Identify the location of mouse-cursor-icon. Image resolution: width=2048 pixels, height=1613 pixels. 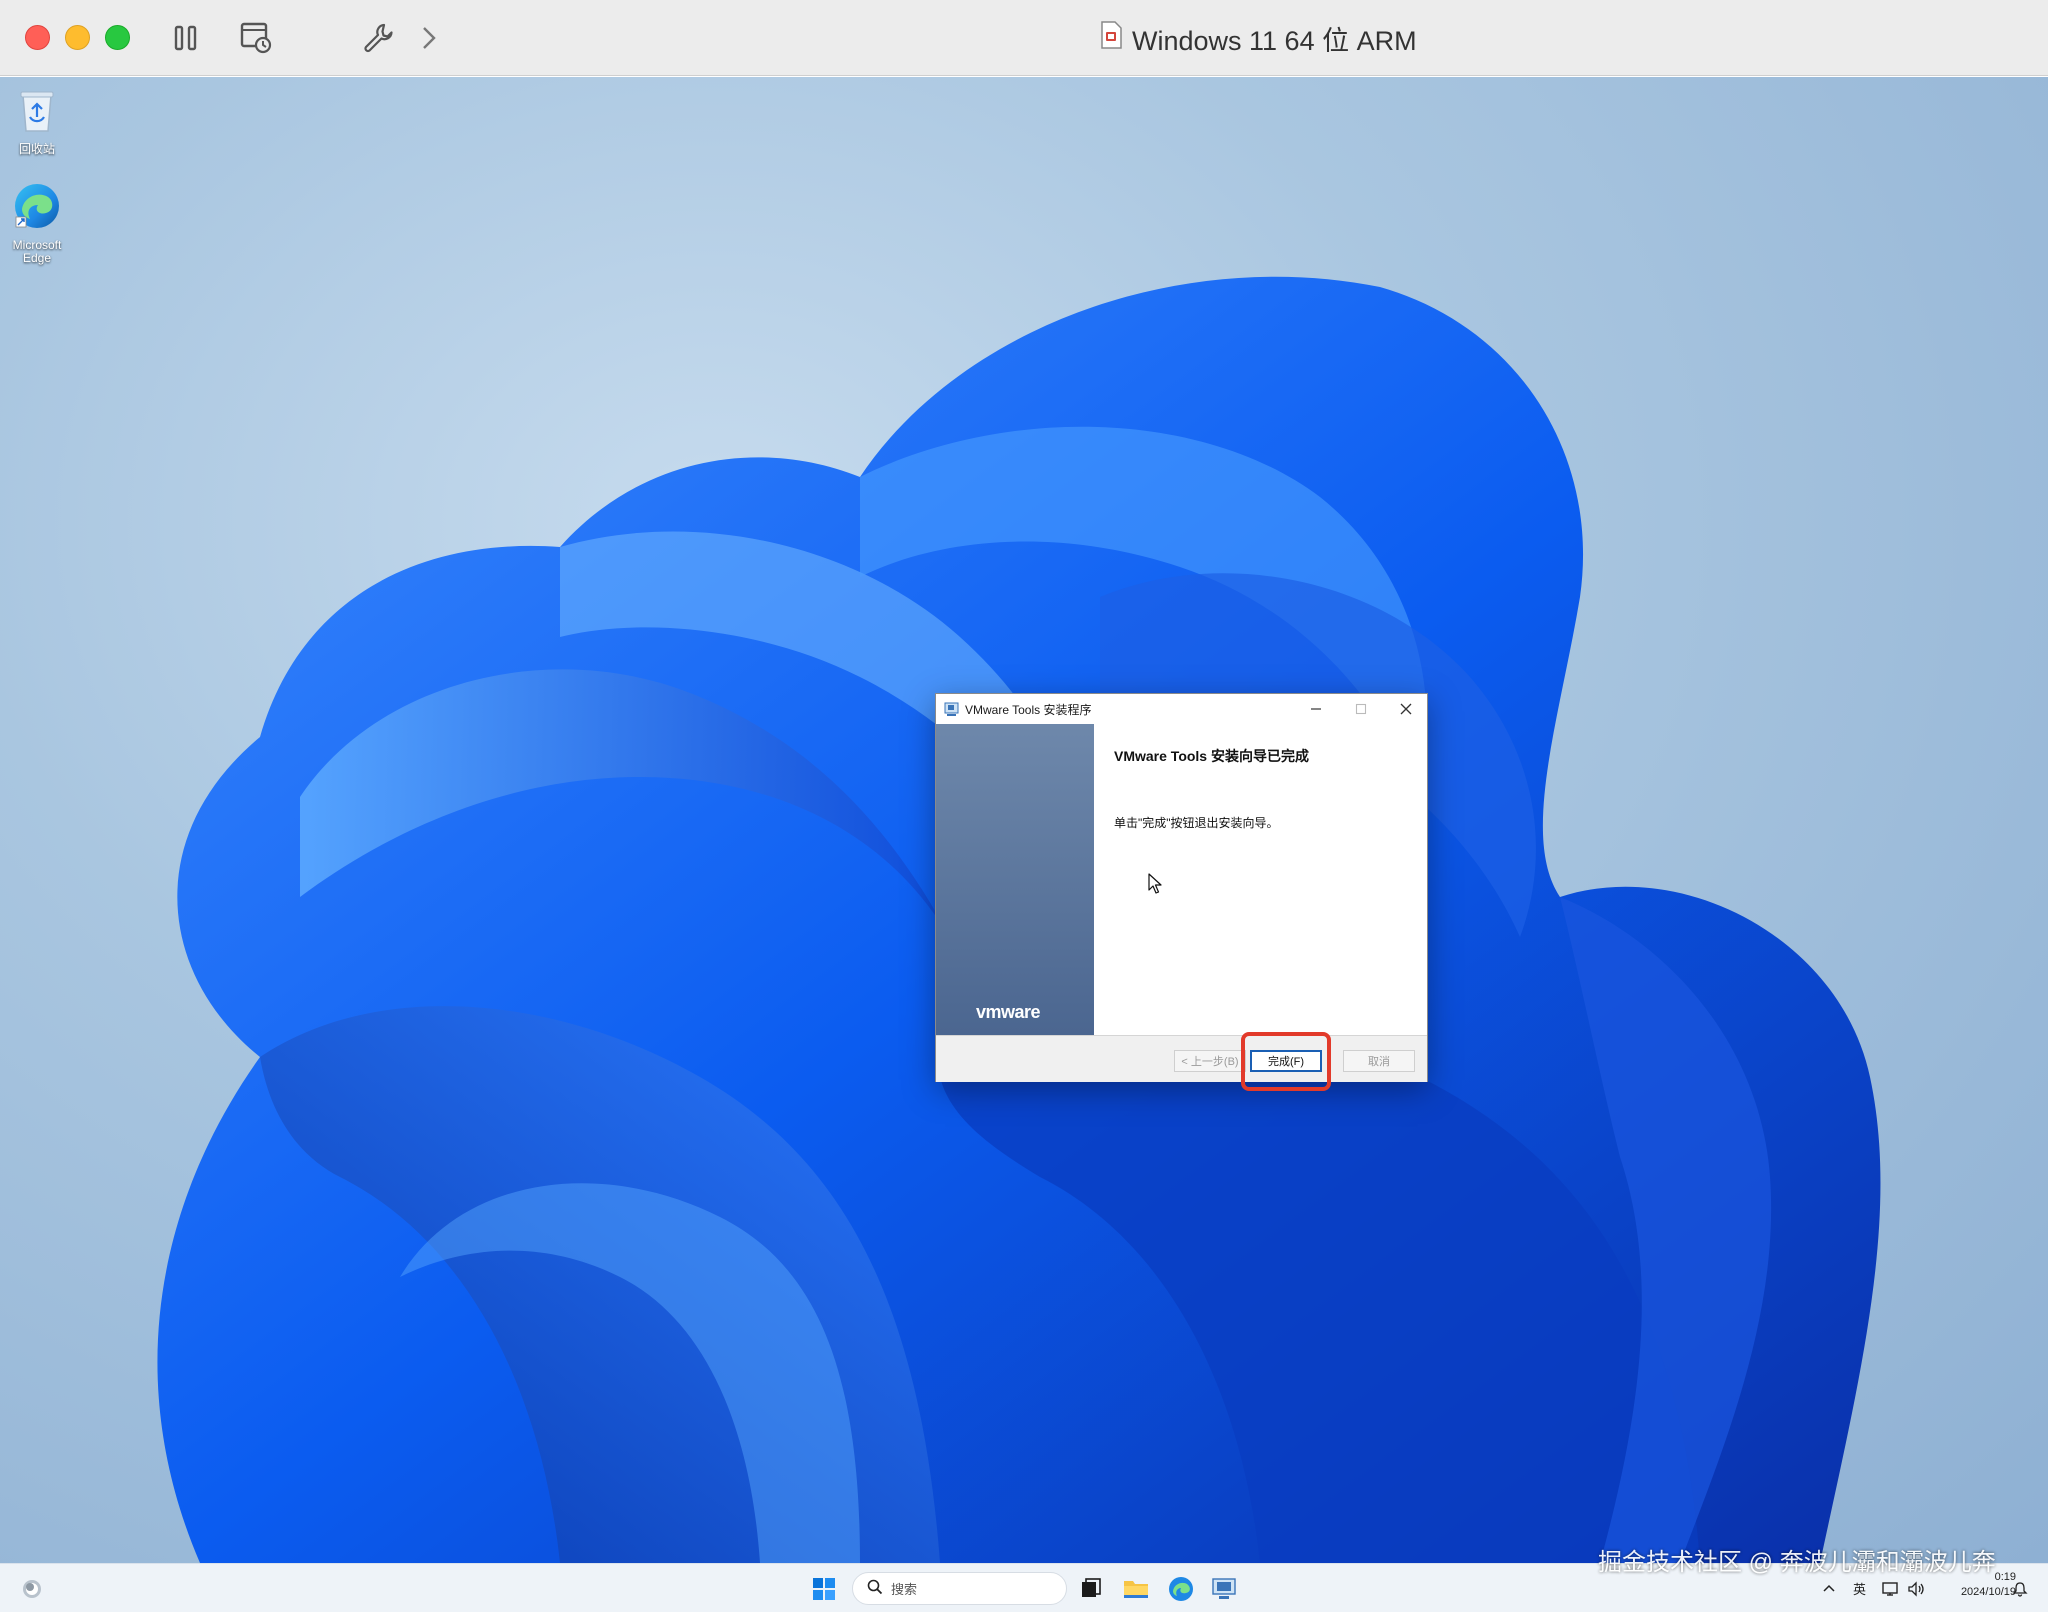
(1156, 886).